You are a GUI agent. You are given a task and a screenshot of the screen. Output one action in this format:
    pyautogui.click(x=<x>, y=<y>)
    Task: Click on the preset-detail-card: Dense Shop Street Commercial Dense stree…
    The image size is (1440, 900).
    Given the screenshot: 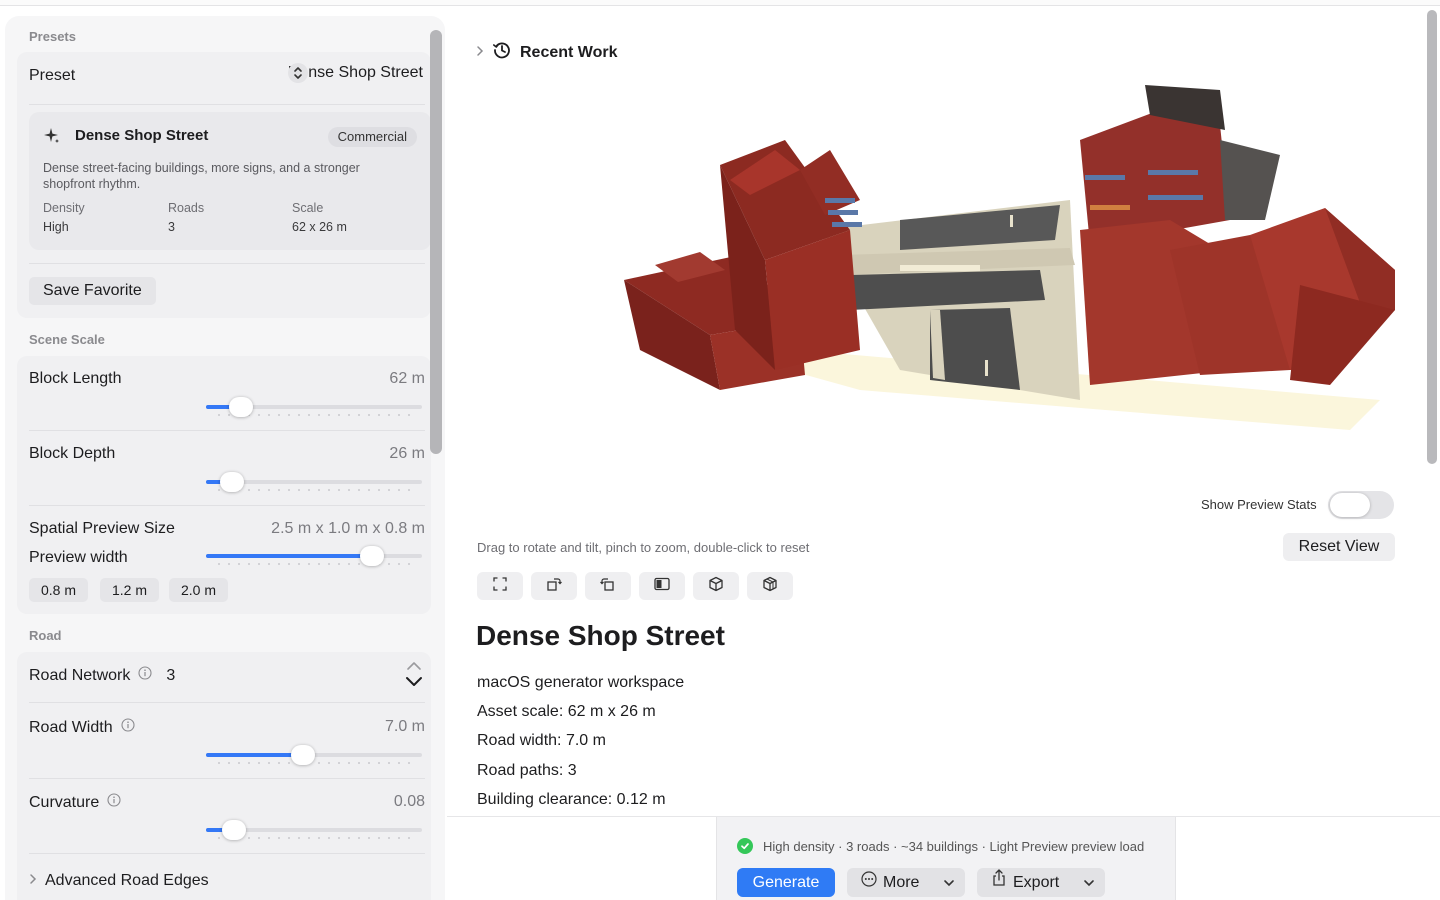 What is the action you would take?
    pyautogui.click(x=230, y=181)
    